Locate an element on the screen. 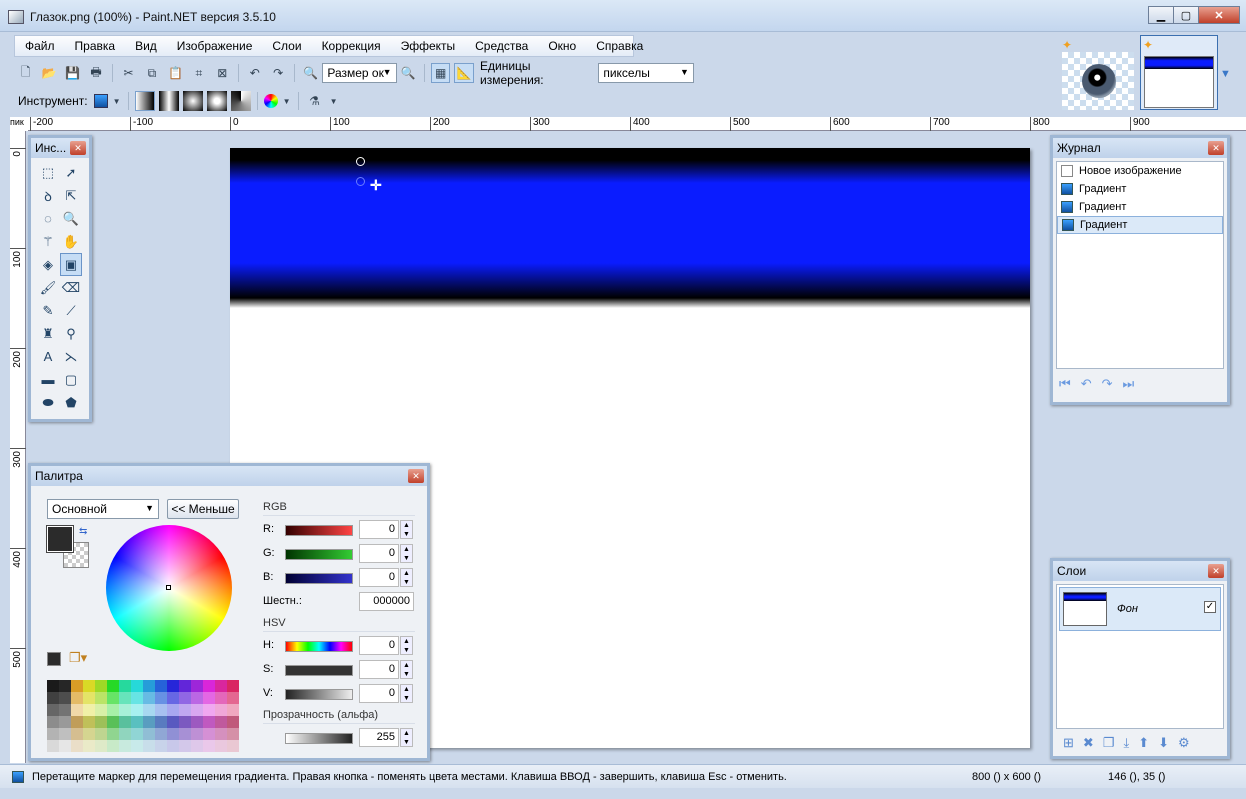 This screenshot has height=799, width=1246. units-select: пикселы ▼ is located at coordinates (646, 73).